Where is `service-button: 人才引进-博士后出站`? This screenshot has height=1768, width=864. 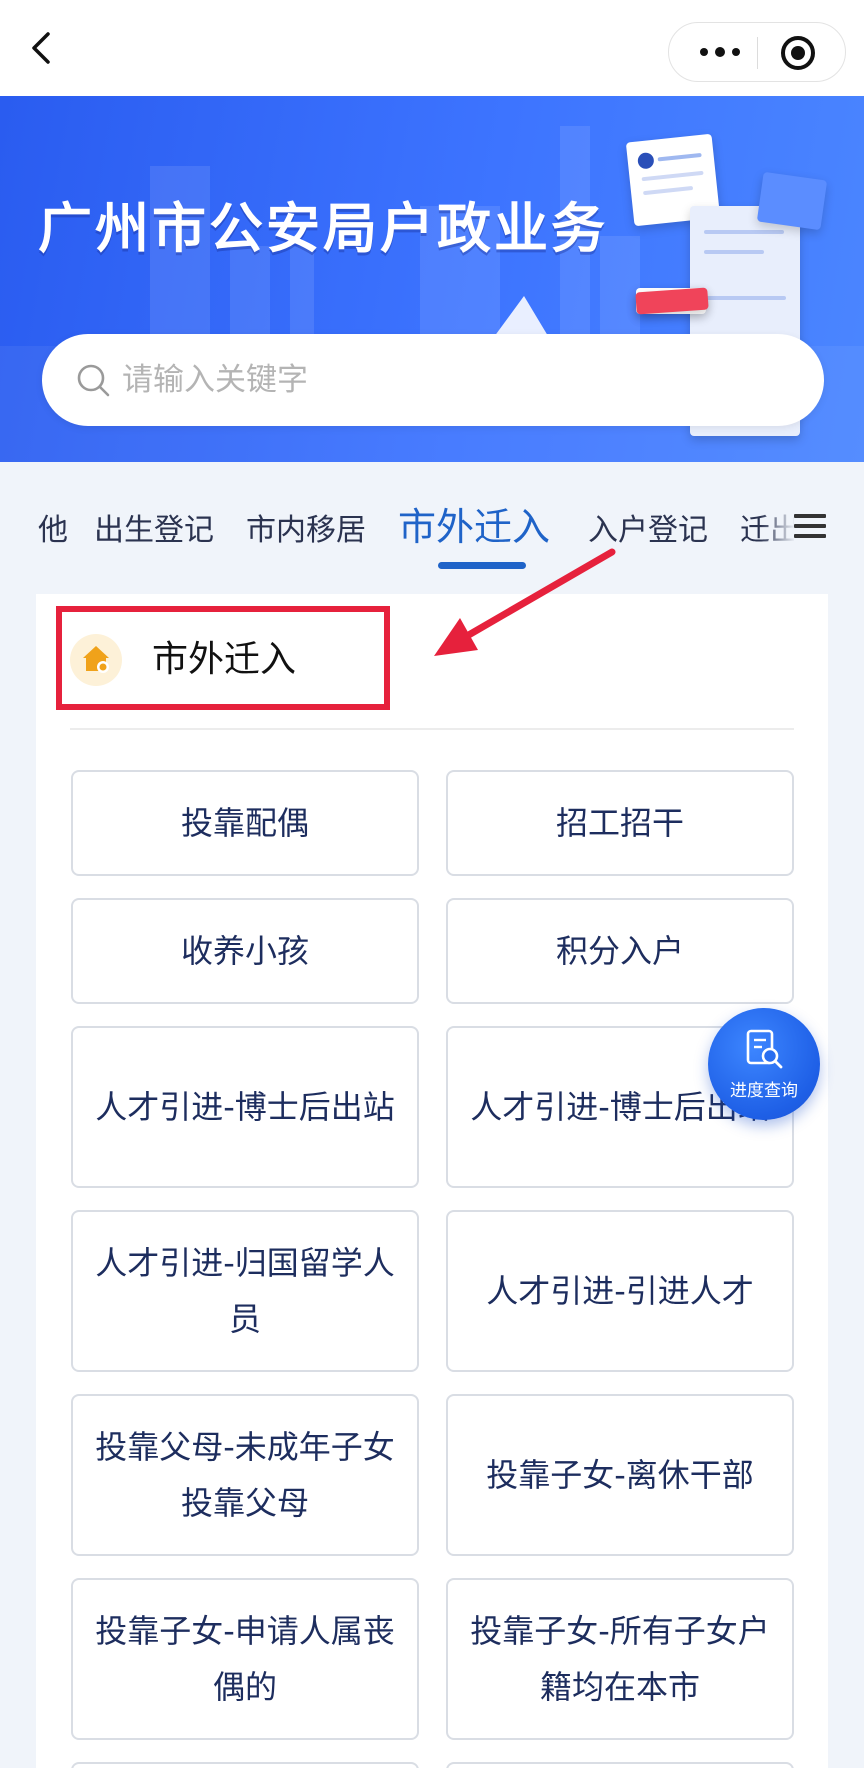 service-button: 人才引进-博士后出站 is located at coordinates (245, 1107).